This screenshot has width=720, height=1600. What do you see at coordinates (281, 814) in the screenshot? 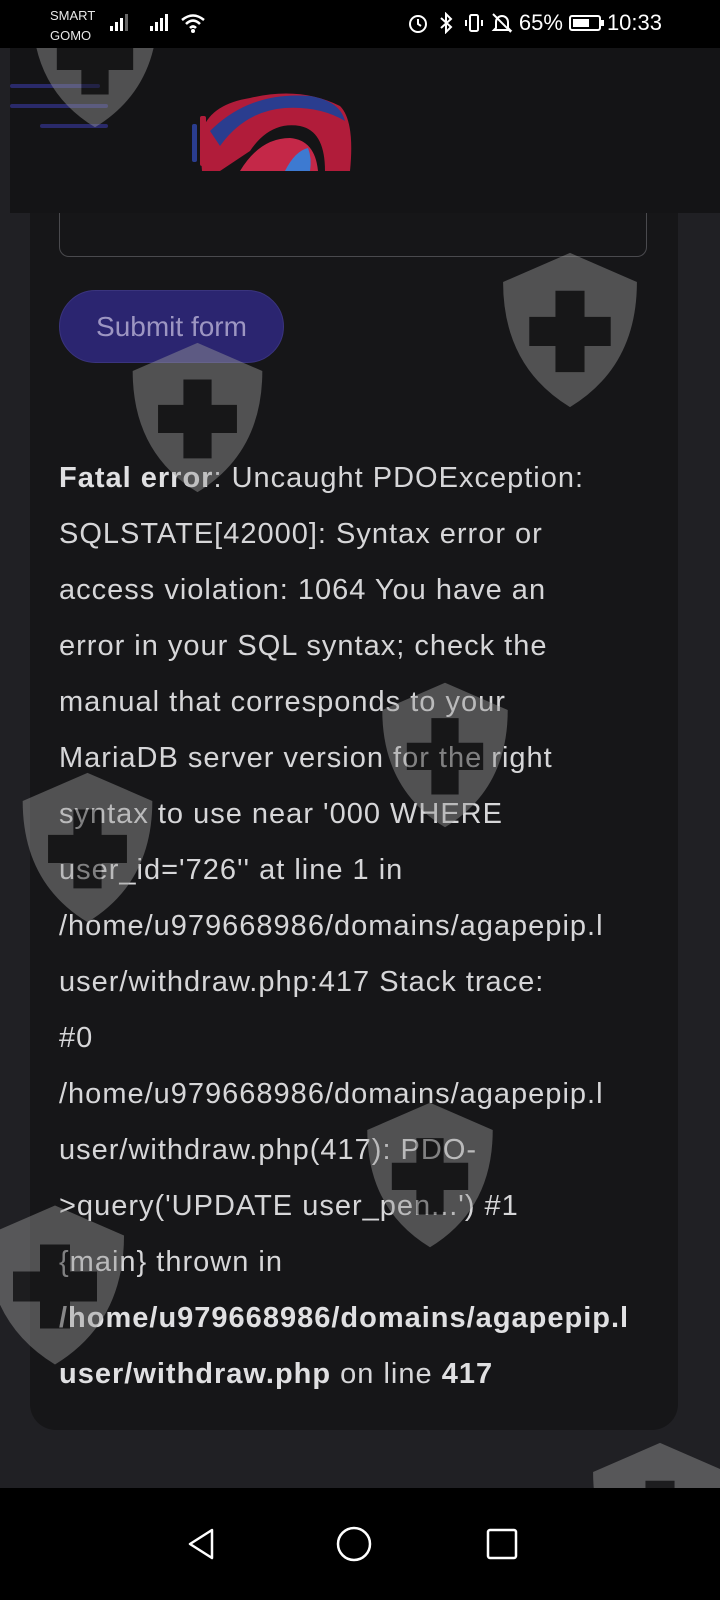
I see `error-text: syntax to use near '000 WHERE` at bounding box center [281, 814].